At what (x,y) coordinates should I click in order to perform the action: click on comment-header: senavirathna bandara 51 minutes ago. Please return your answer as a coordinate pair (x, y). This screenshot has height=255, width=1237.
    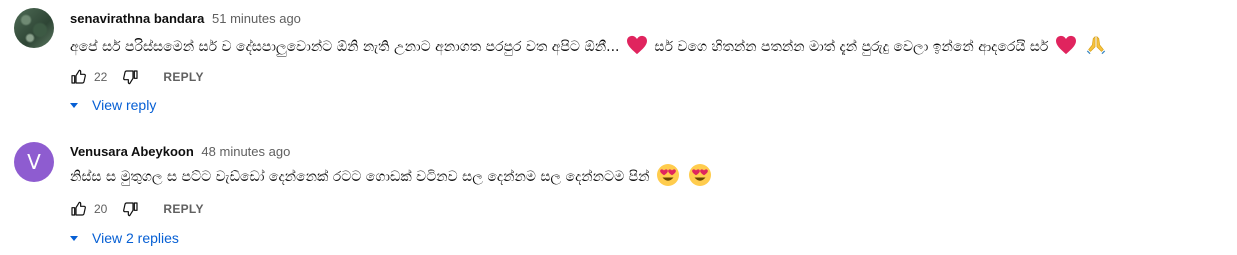
    Looking at the image, I should click on (185, 18).